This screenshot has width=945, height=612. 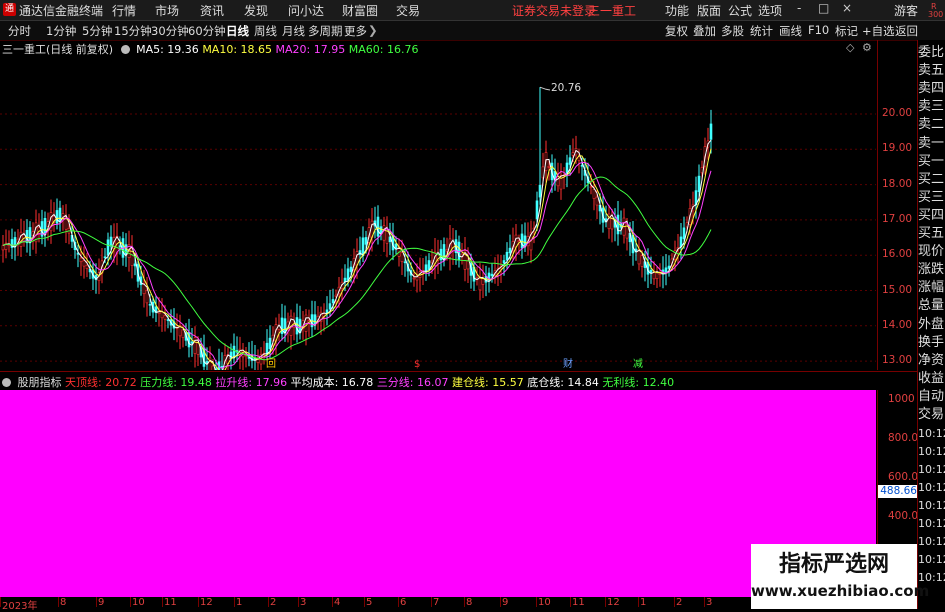 What do you see at coordinates (897, 254) in the screenshot?
I see `price-tick: 16.00` at bounding box center [897, 254].